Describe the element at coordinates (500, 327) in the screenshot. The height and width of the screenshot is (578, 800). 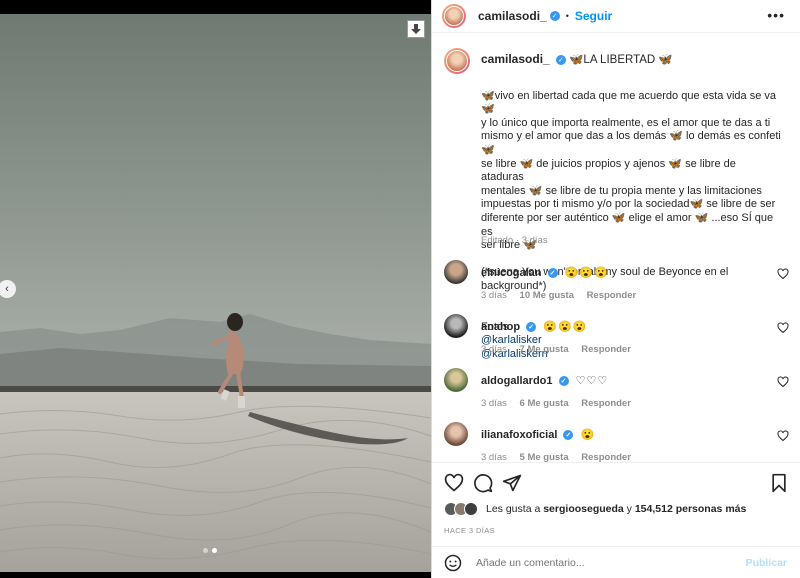
I see `commenter-username: anahop` at that location.